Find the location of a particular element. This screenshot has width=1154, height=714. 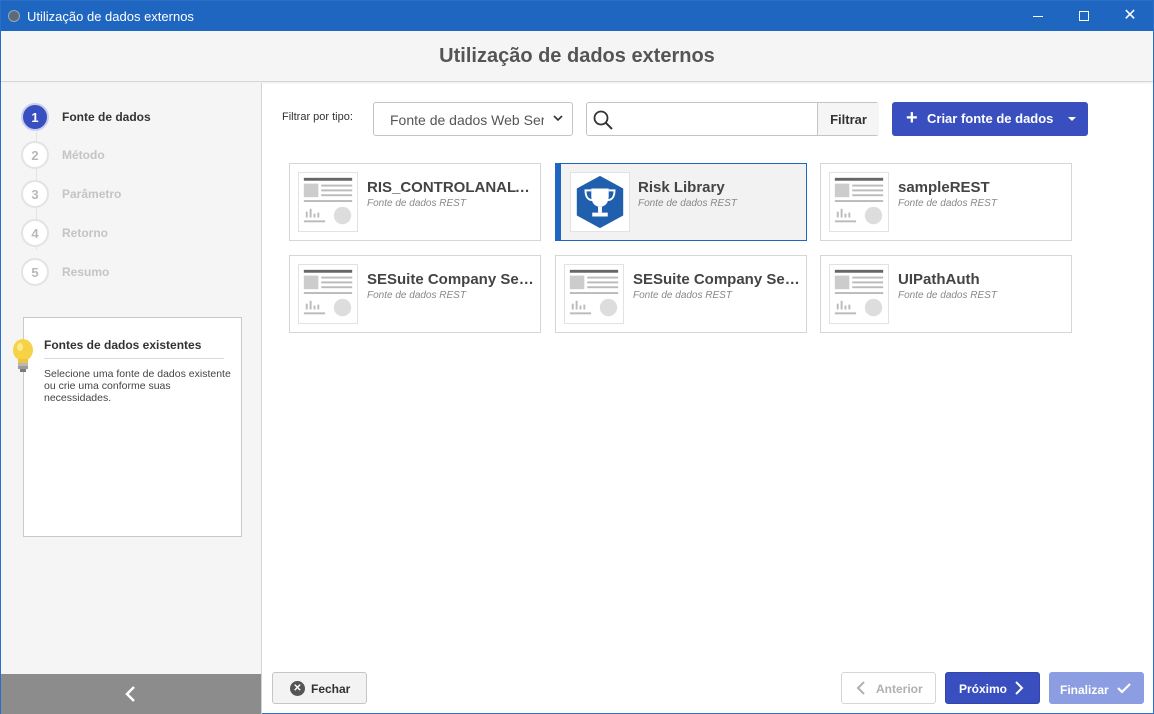

app-icon is located at coordinates (14, 16).